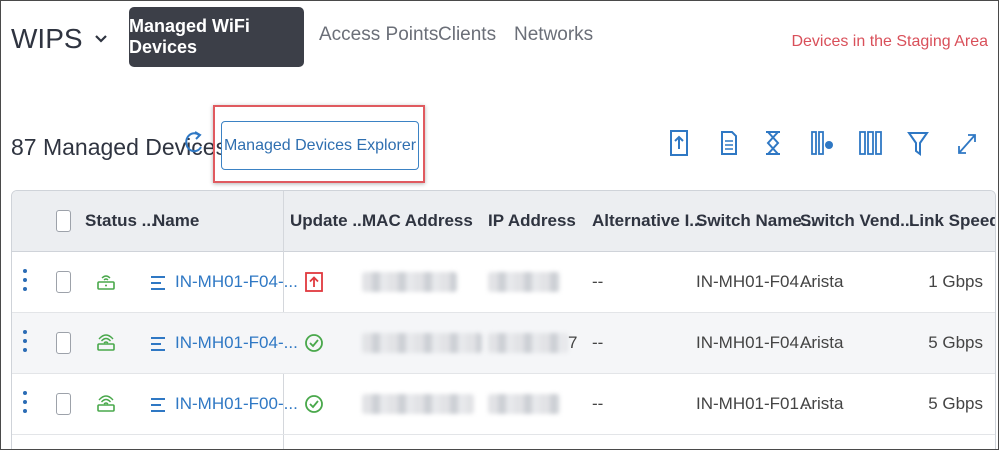 The image size is (999, 450). I want to click on report-icon, so click(729, 143).